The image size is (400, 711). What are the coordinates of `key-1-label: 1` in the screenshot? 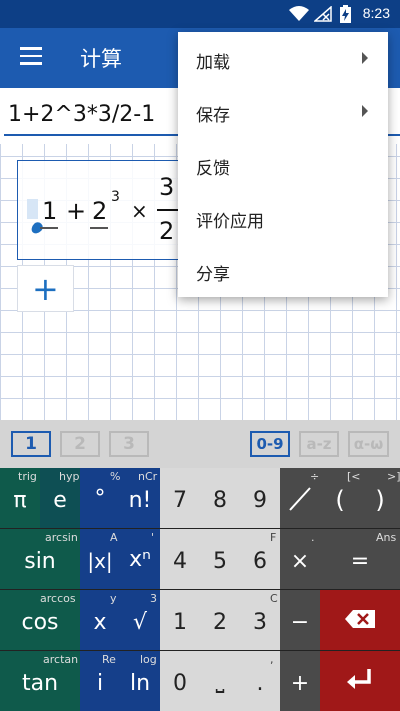 It's located at (180, 622).